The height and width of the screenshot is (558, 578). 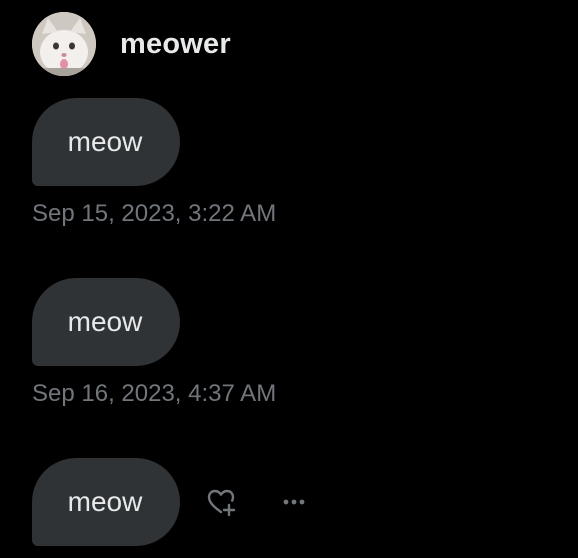 I want to click on cat-avatar-icon, so click(x=64, y=44).